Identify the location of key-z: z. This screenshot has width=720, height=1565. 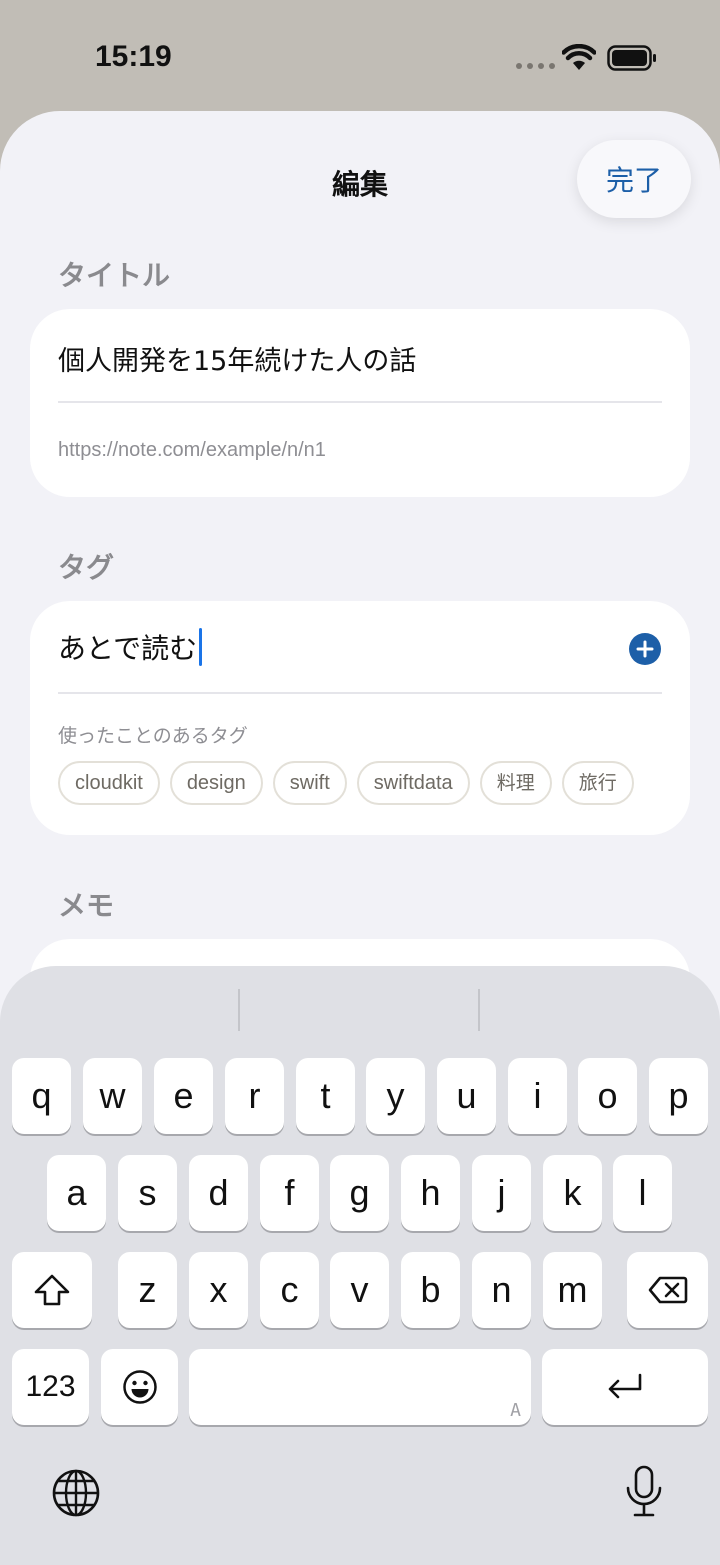
(147, 1290).